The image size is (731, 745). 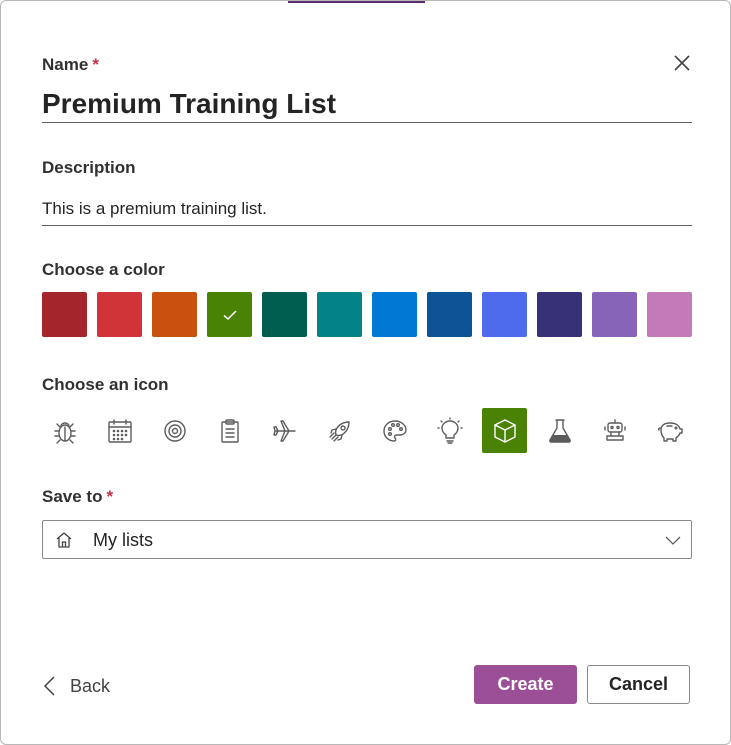 What do you see at coordinates (638, 684) in the screenshot?
I see `cancel-button: Cancel` at bounding box center [638, 684].